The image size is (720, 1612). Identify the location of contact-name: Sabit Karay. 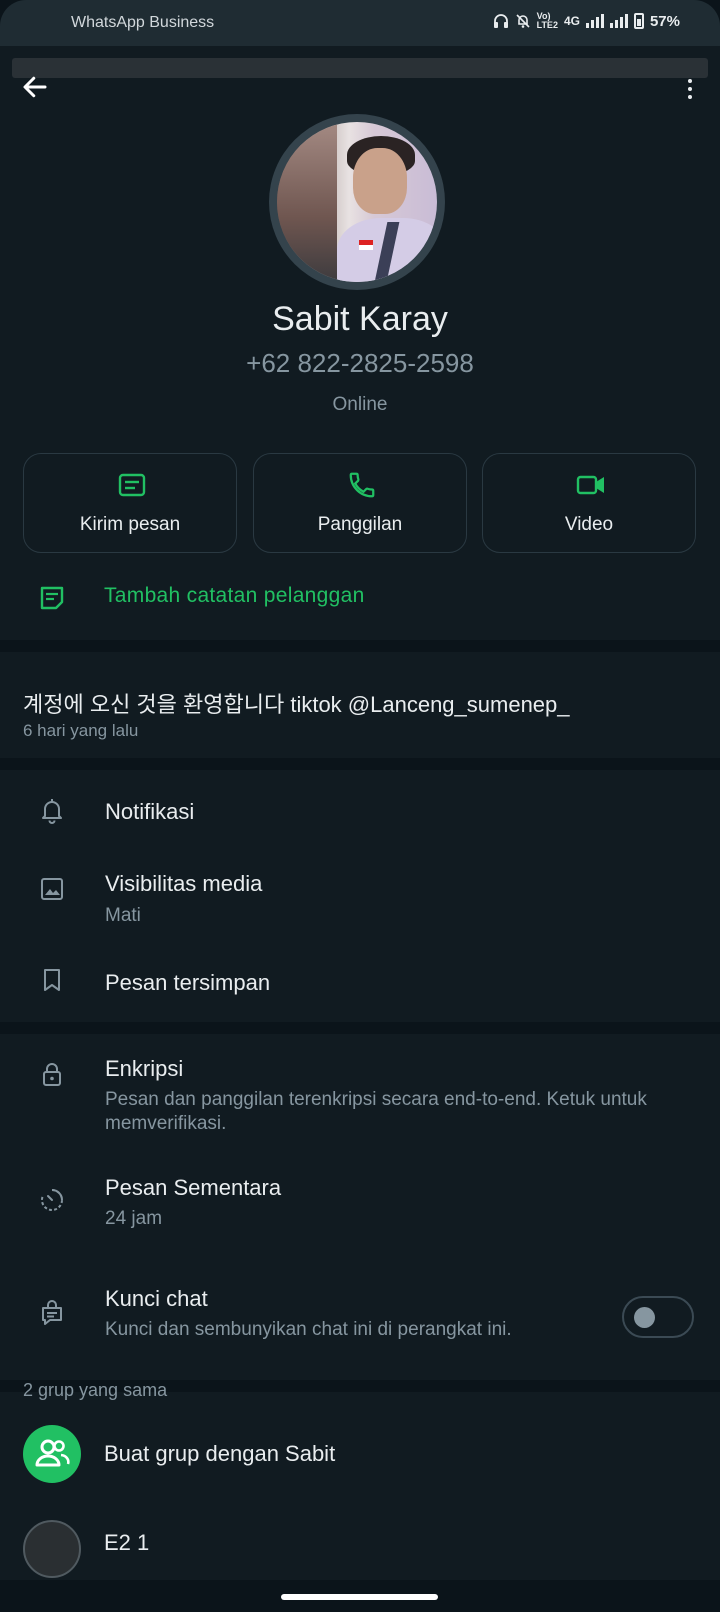
(360, 319).